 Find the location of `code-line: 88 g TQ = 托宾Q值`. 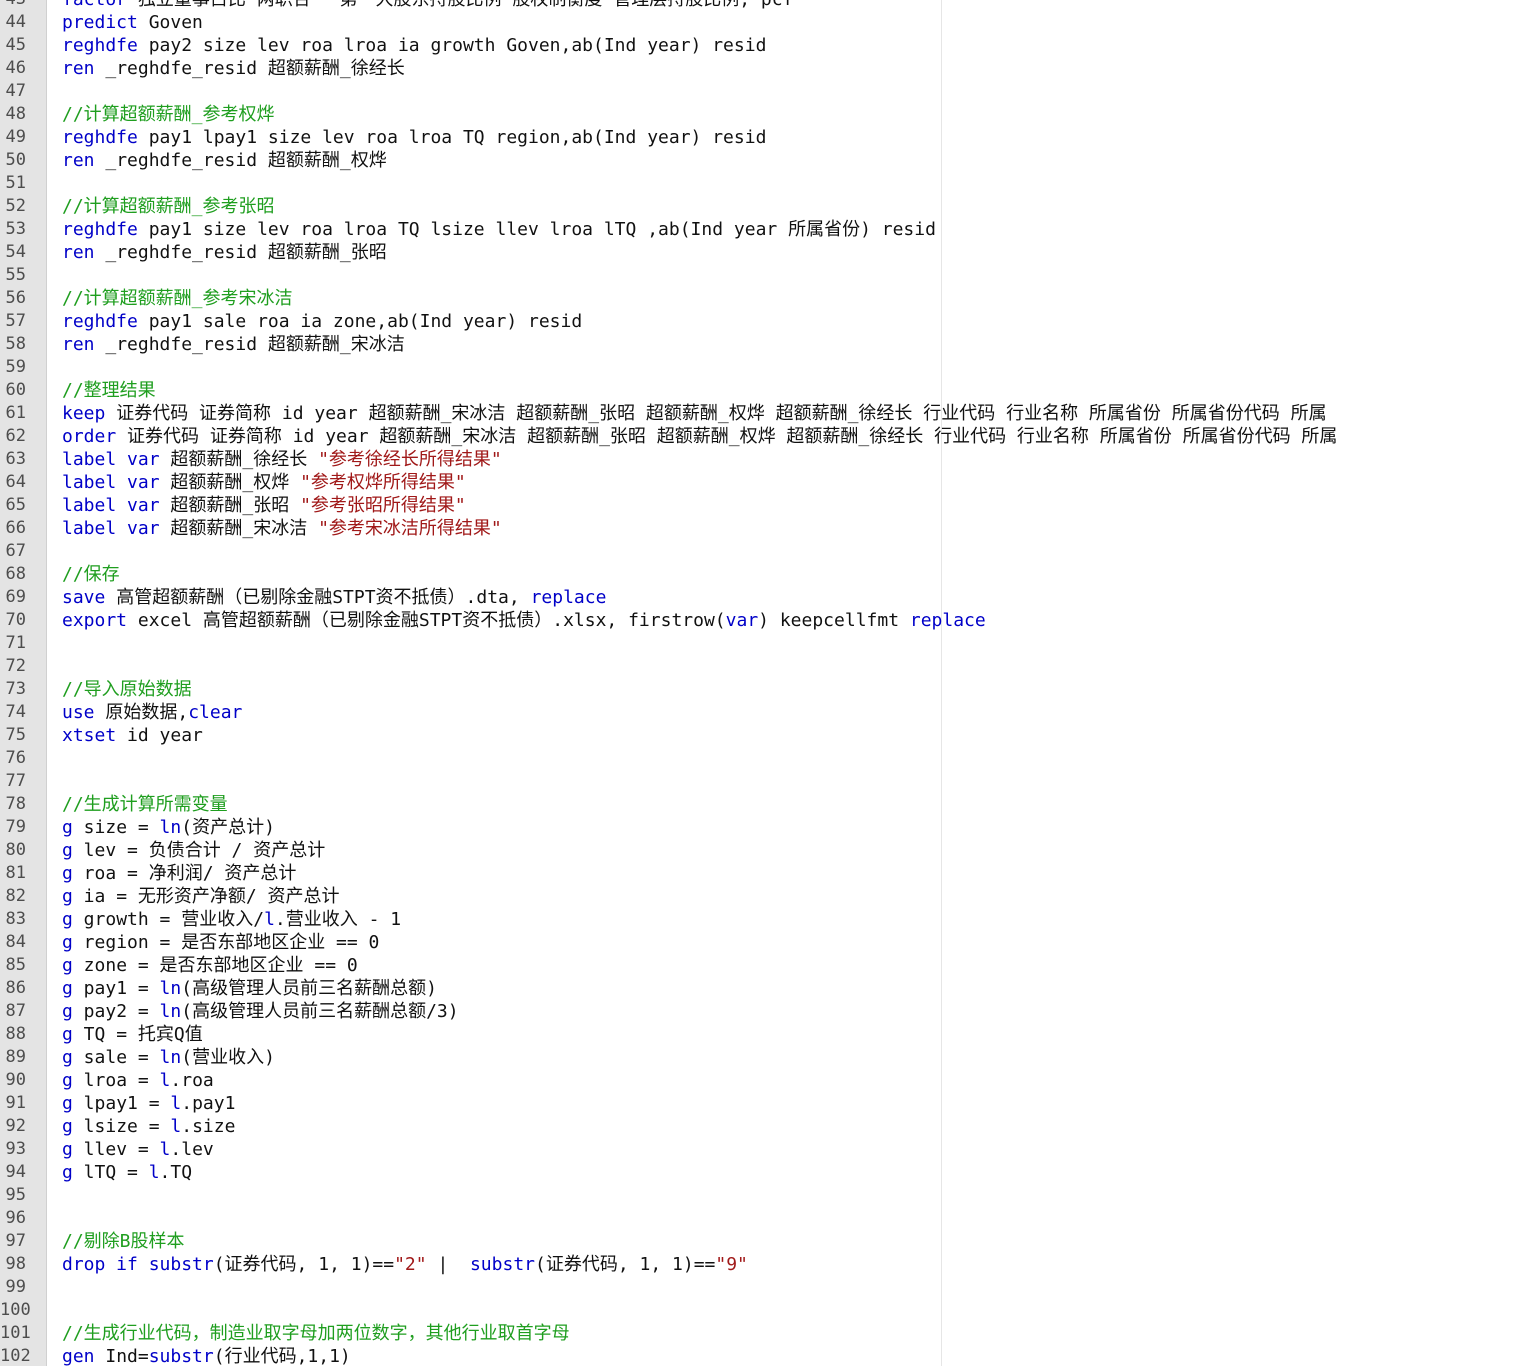

code-line: 88 g TQ = 托宾Q值 is located at coordinates (768, 1034).